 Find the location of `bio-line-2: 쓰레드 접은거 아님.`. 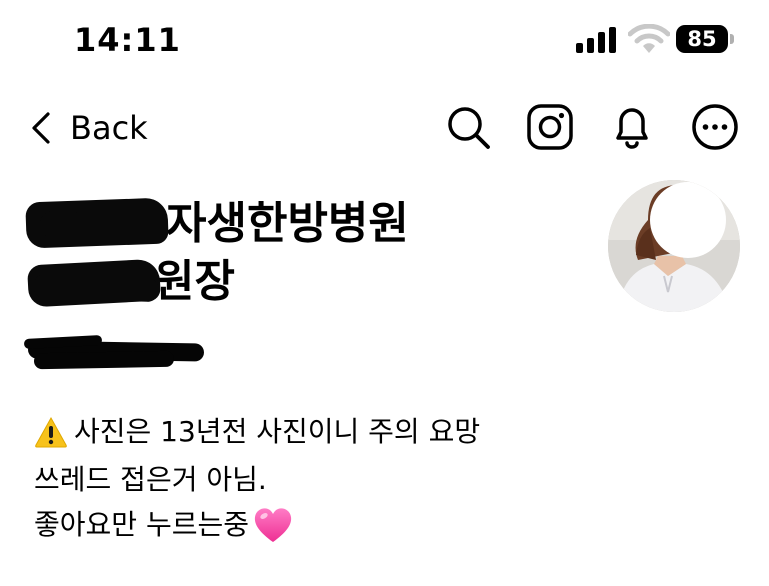

bio-line-2: 쓰레드 접은거 아님. is located at coordinates (150, 480).